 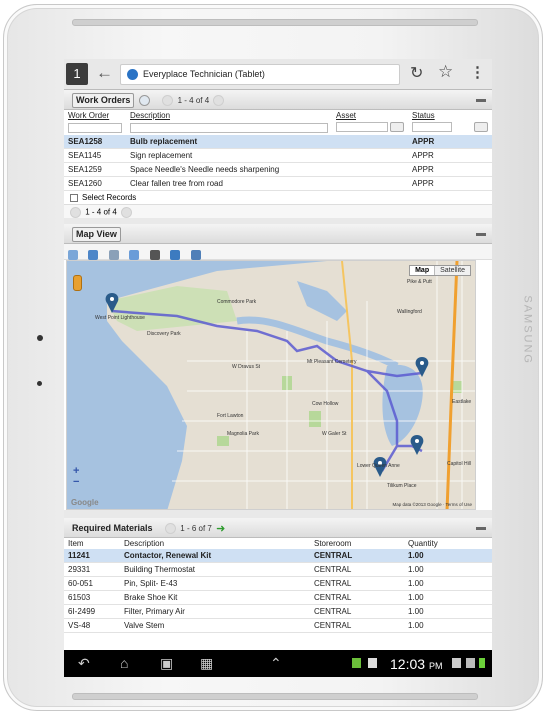 What do you see at coordinates (96, 234) in the screenshot?
I see `map-view-title: Map View` at bounding box center [96, 234].